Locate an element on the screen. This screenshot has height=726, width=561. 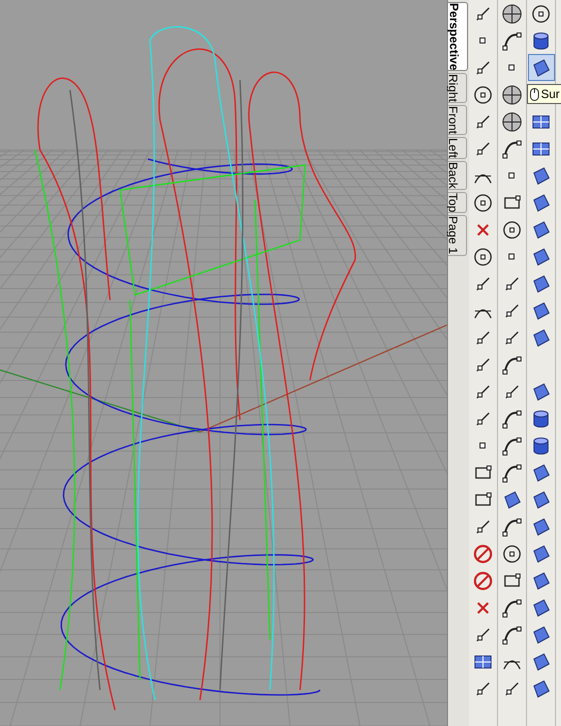
viewport-tab: Page 1 is located at coordinates (457, 235).